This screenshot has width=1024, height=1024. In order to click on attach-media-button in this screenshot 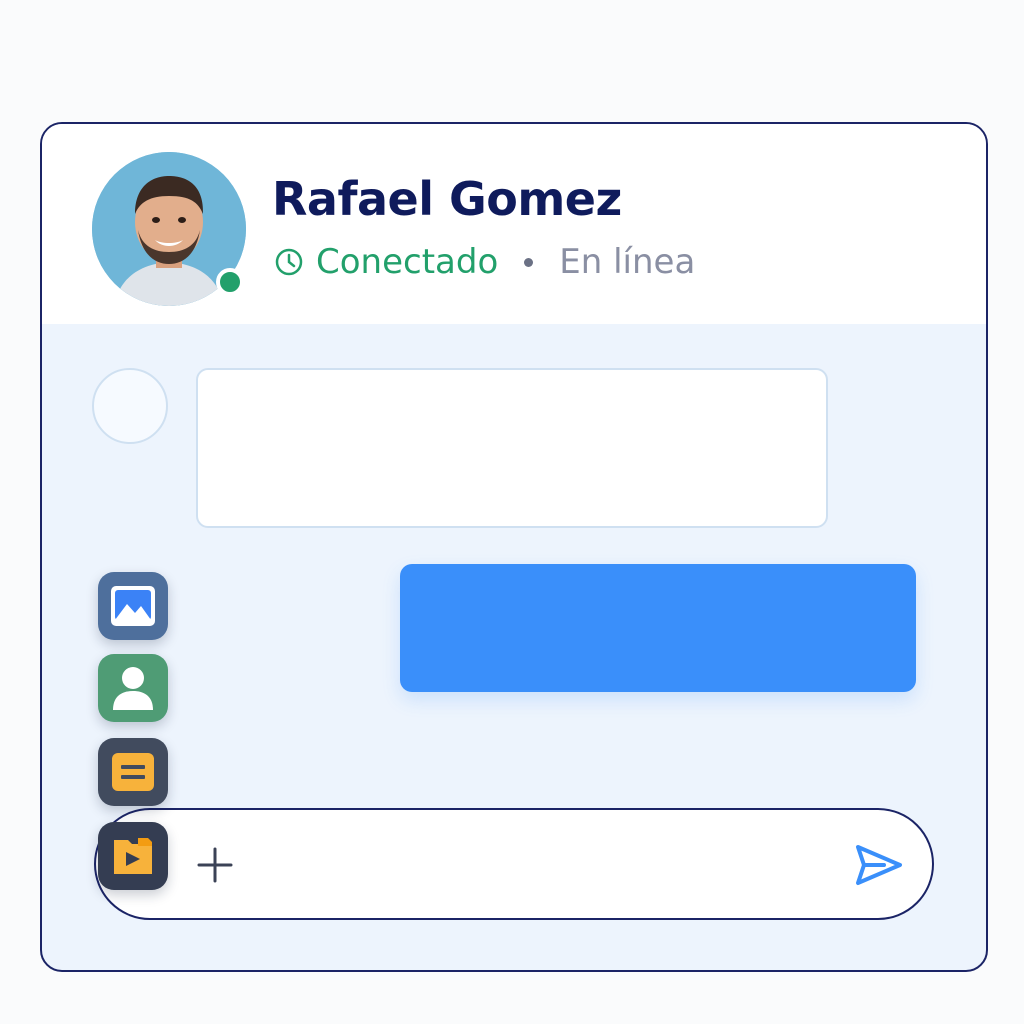, I will do `click(133, 856)`.